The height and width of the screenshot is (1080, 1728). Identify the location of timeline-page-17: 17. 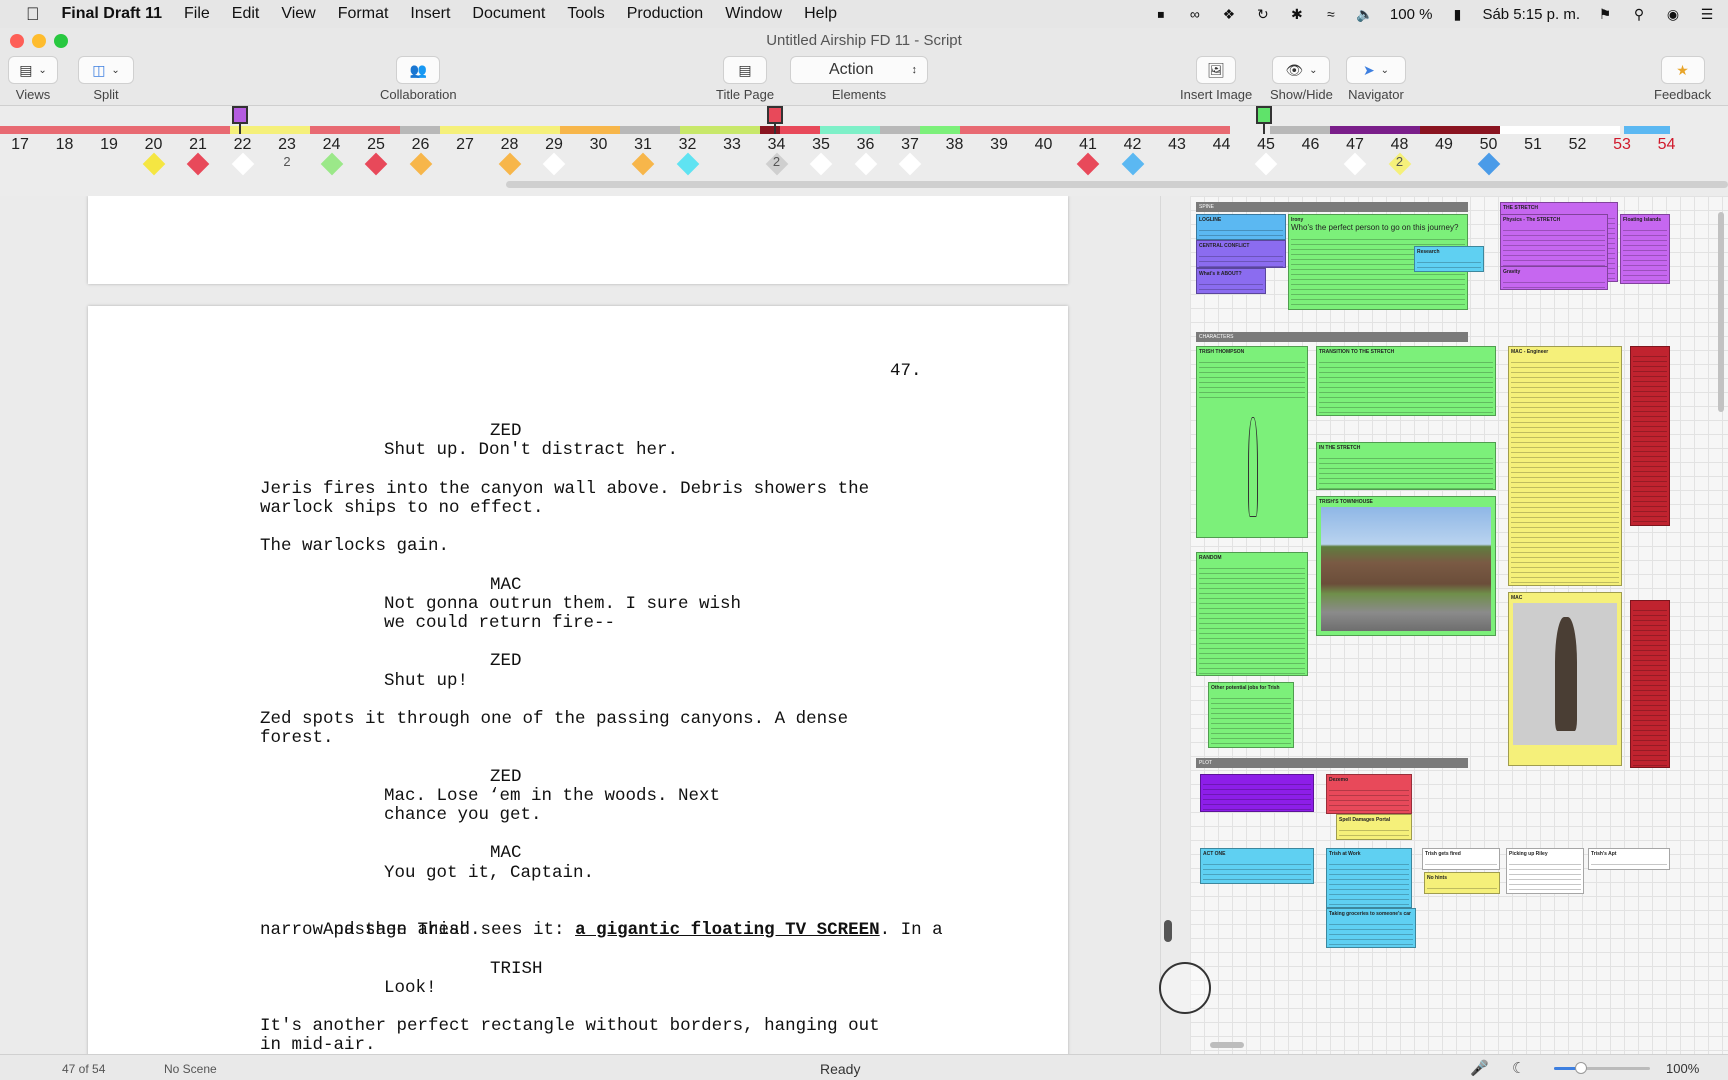
(20, 145).